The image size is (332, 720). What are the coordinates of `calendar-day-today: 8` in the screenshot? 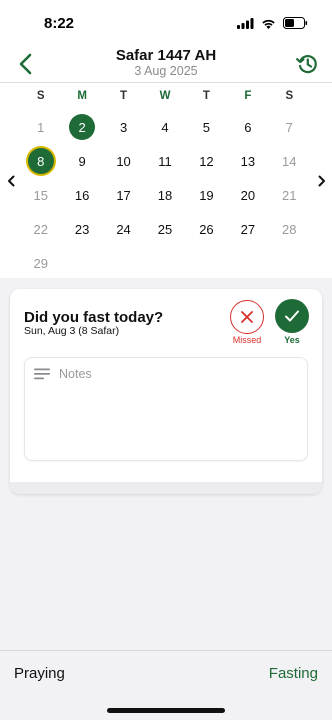 It's located at (40, 161).